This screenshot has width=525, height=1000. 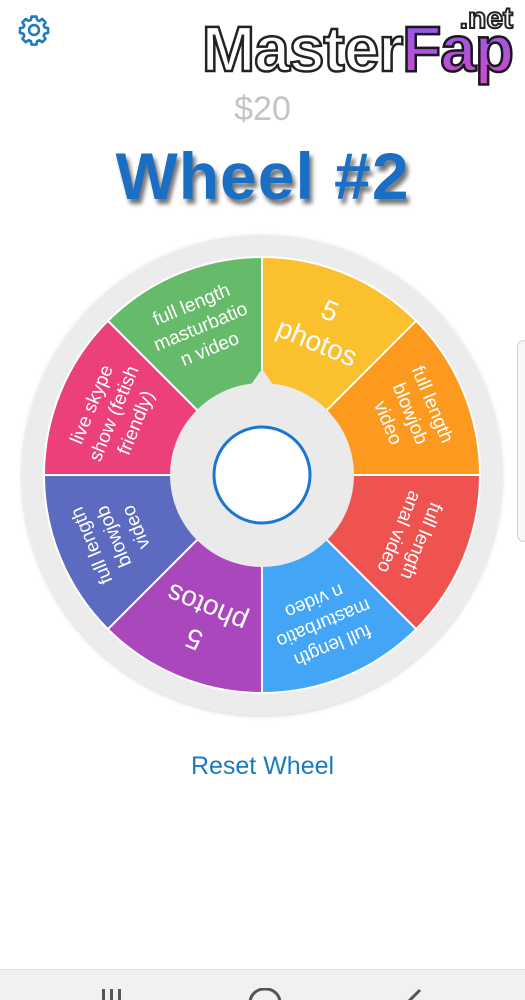 What do you see at coordinates (415, 994) in the screenshot?
I see `back-icon` at bounding box center [415, 994].